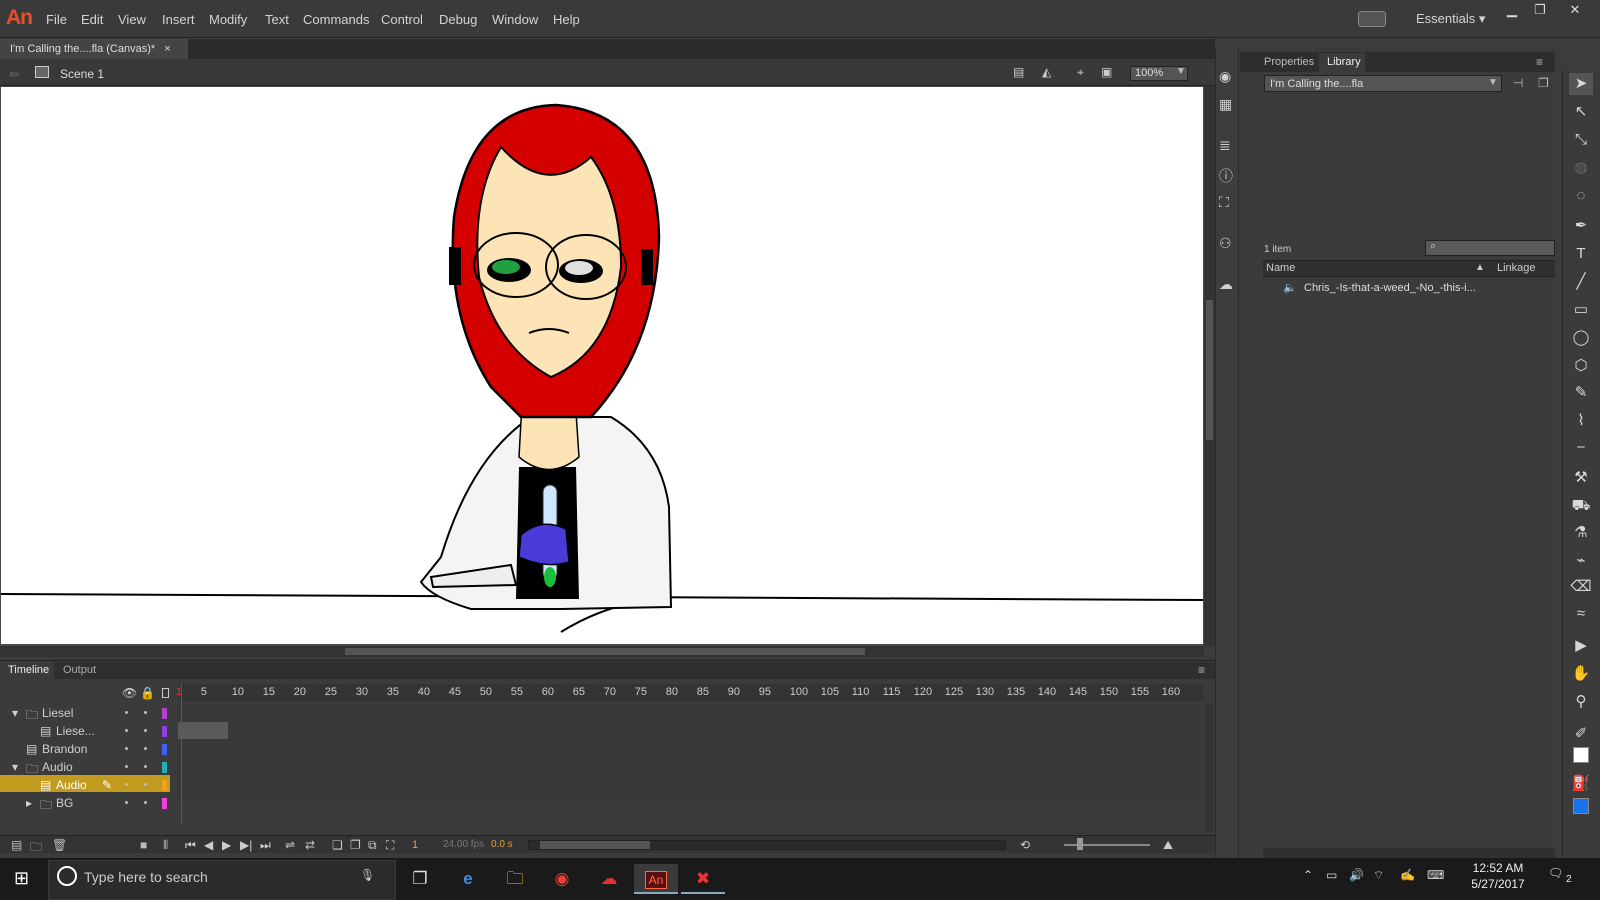 This screenshot has width=1600, height=900. Describe the element at coordinates (690, 754) in the screenshot. I see `frame-grid` at that location.